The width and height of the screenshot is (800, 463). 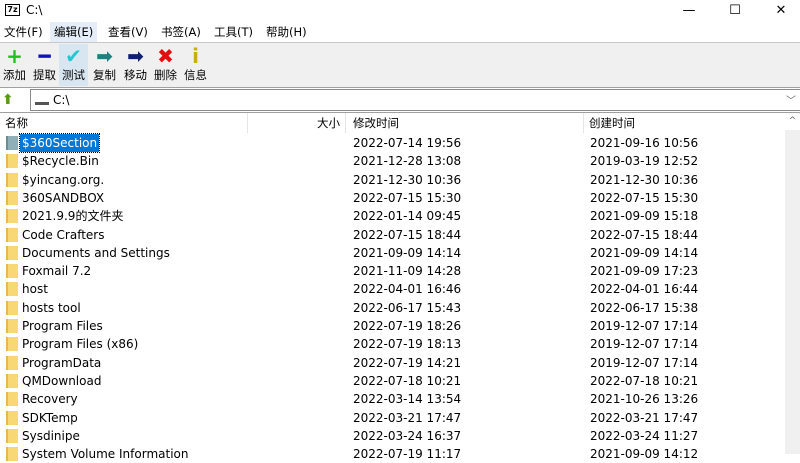 What do you see at coordinates (50, 399) in the screenshot?
I see `file-name: Recovery` at bounding box center [50, 399].